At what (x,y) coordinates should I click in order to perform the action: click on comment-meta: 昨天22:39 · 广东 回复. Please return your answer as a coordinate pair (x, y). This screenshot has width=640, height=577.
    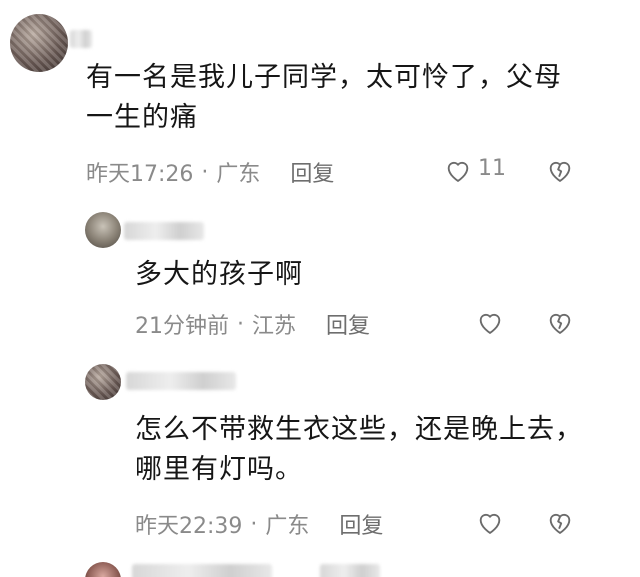
    Looking at the image, I should click on (259, 524).